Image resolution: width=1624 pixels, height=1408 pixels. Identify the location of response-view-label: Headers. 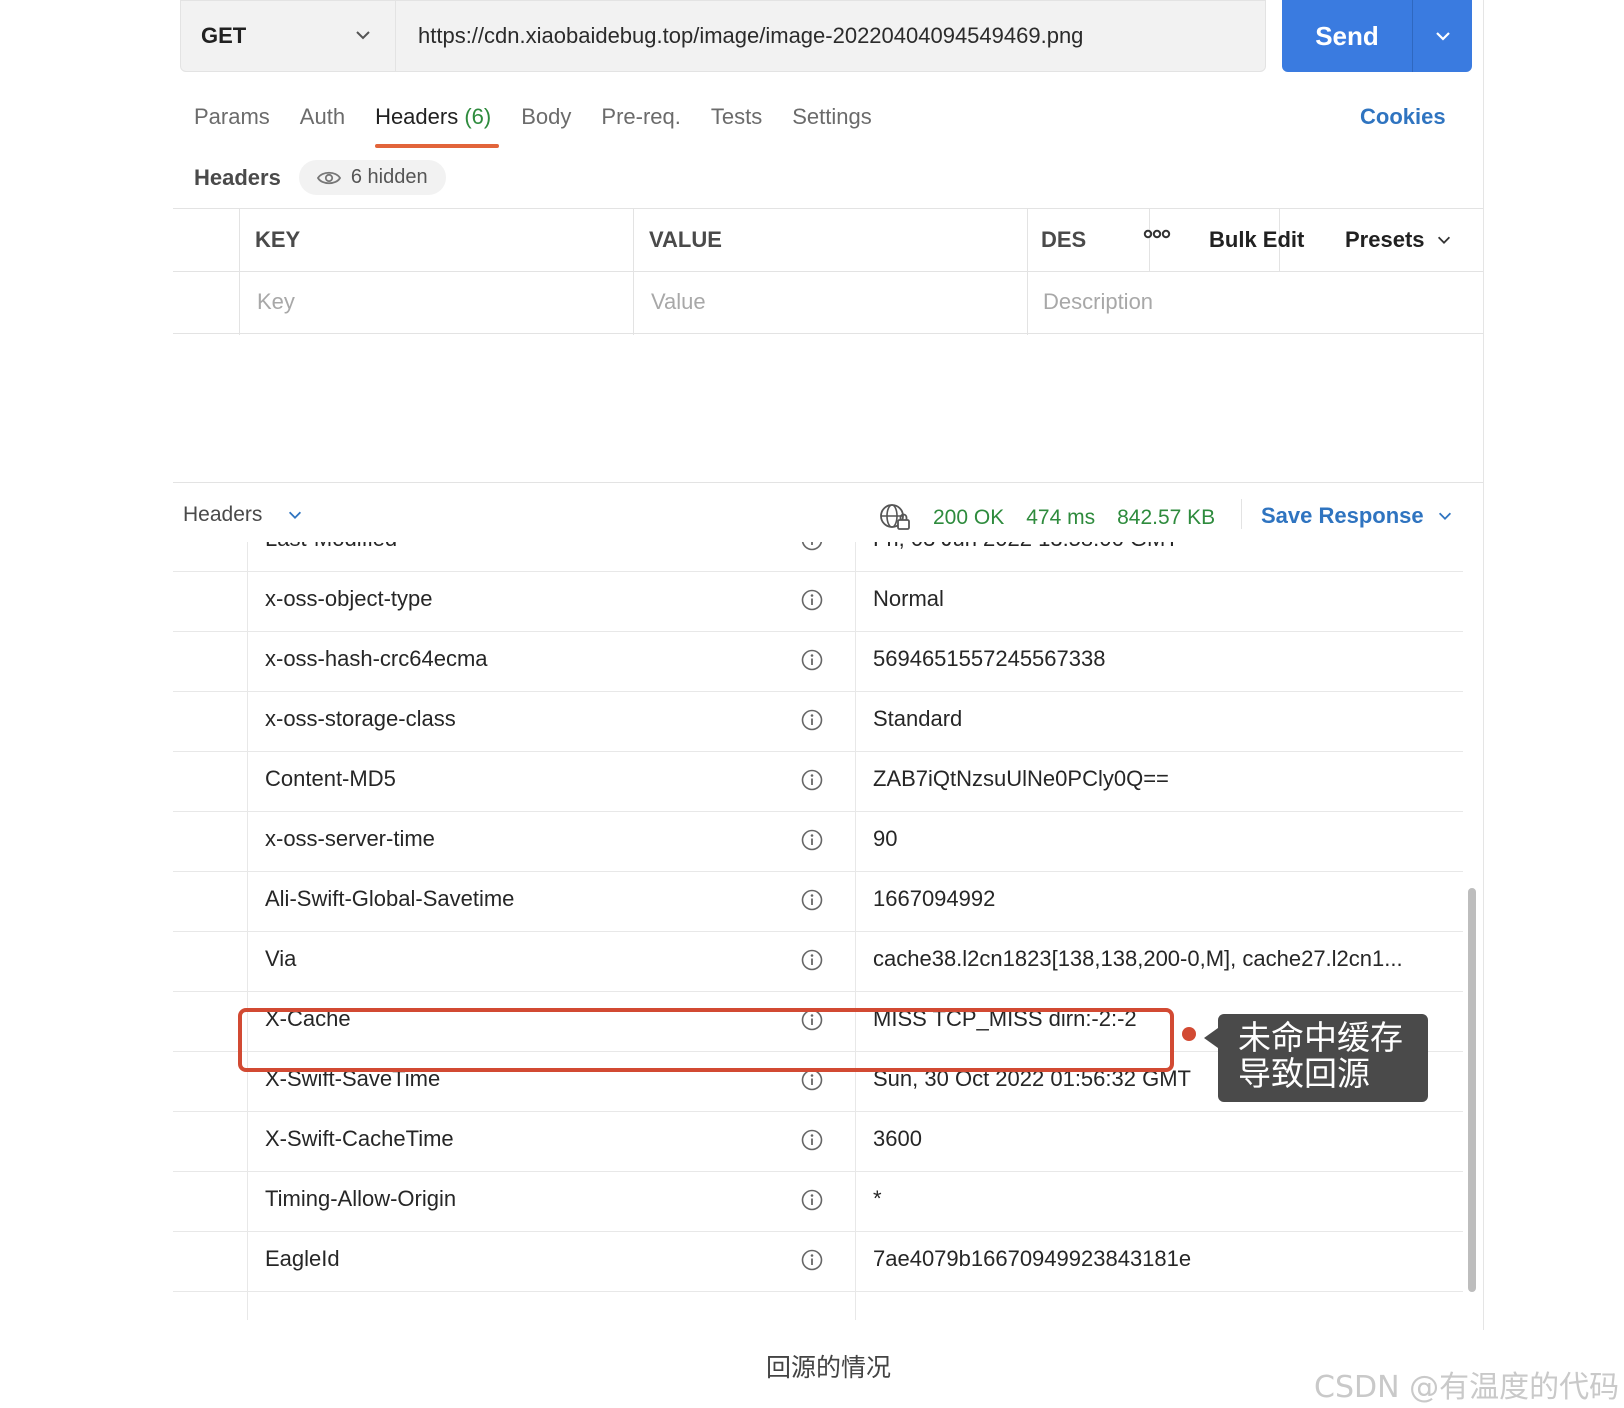
(223, 514).